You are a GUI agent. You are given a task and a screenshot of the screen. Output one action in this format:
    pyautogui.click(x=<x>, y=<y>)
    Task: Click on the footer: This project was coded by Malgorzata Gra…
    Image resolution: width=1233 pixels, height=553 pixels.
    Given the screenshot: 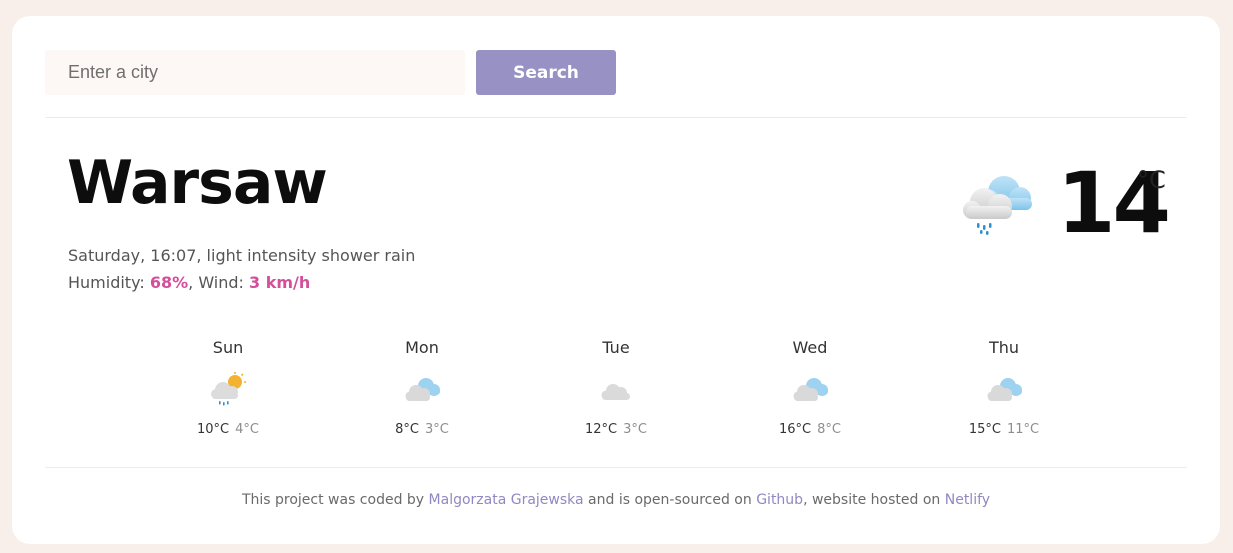 What is the action you would take?
    pyautogui.click(x=616, y=500)
    